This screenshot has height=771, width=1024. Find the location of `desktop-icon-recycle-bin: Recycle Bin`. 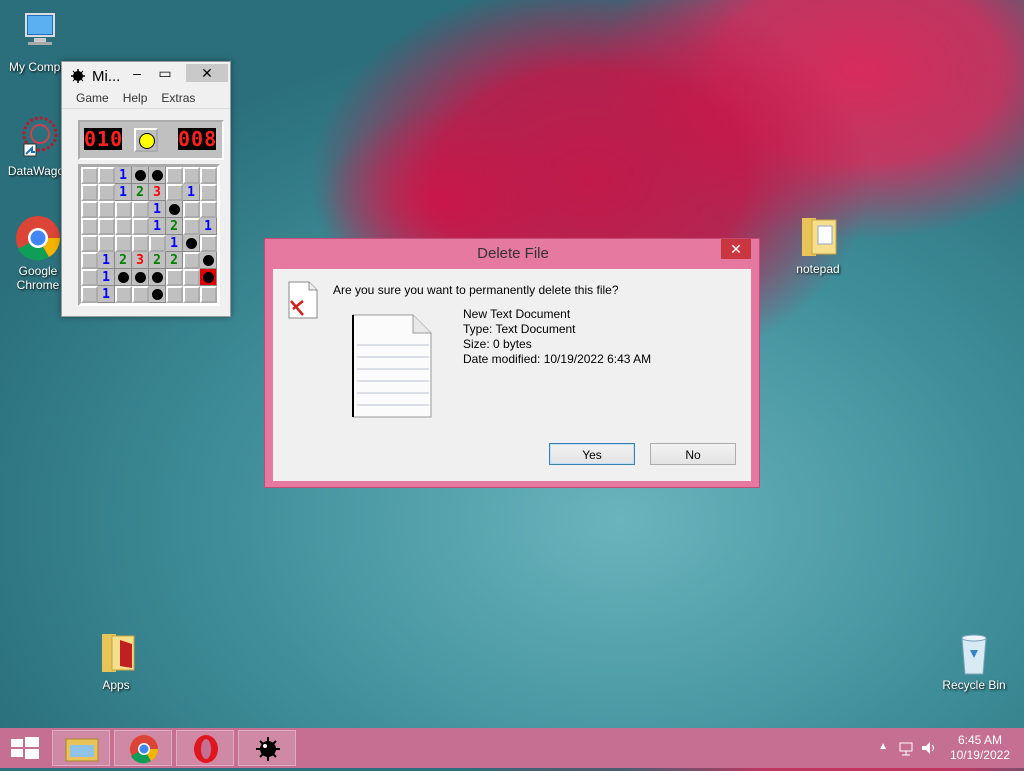

desktop-icon-recycle-bin: Recycle Bin is located at coordinates (974, 660).